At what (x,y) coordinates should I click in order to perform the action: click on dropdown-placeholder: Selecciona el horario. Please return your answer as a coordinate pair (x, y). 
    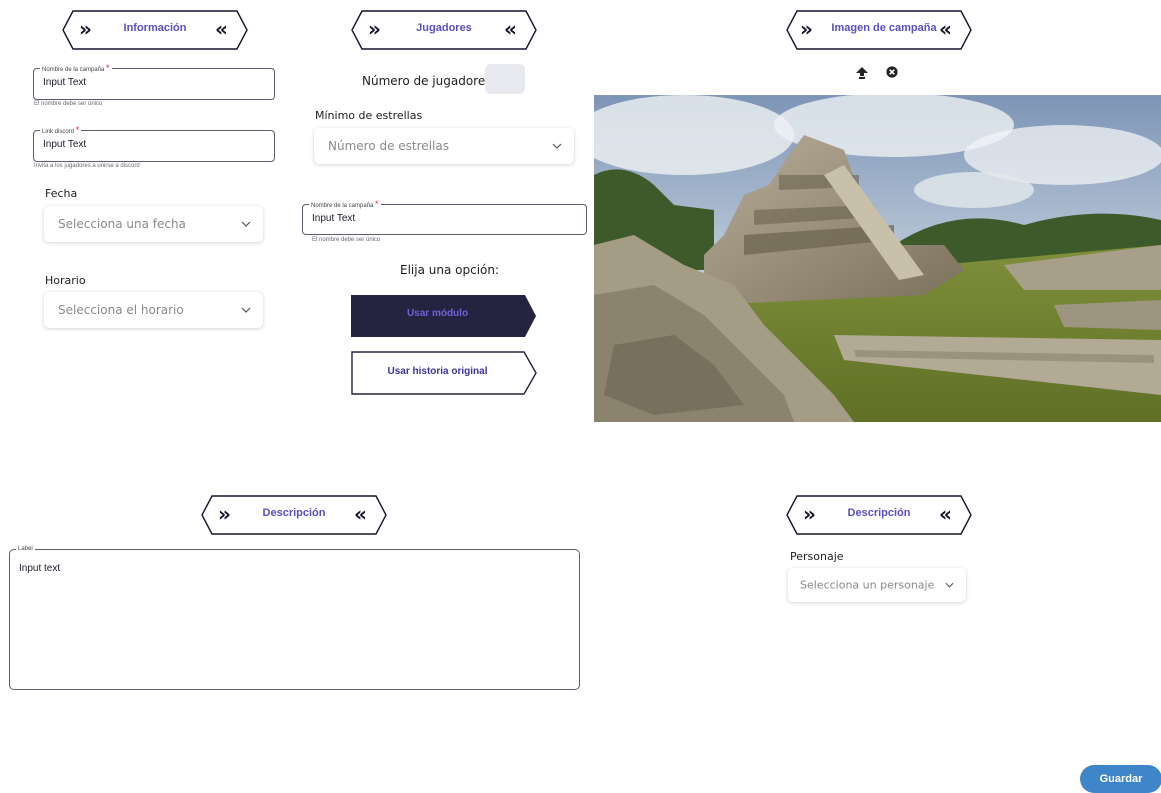
    Looking at the image, I should click on (121, 310).